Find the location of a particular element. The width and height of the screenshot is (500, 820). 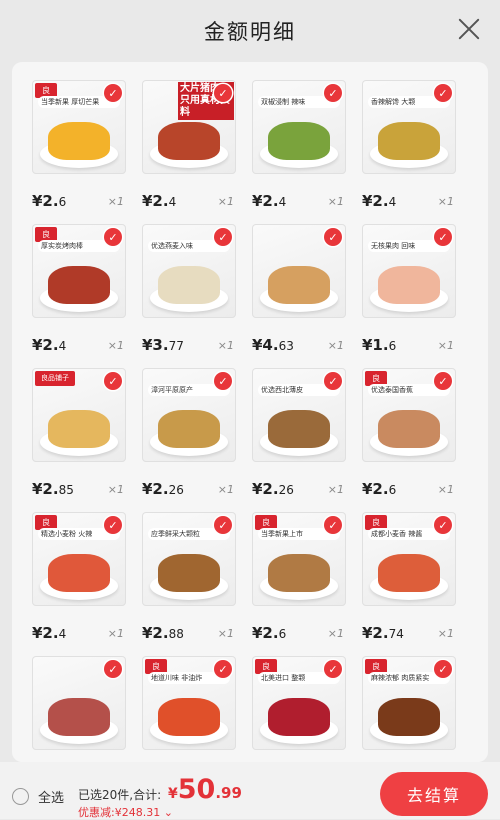

product-item: 应季鲜采大颗粒 ✓ ¥2.88 ×1 is located at coordinates (189, 584).